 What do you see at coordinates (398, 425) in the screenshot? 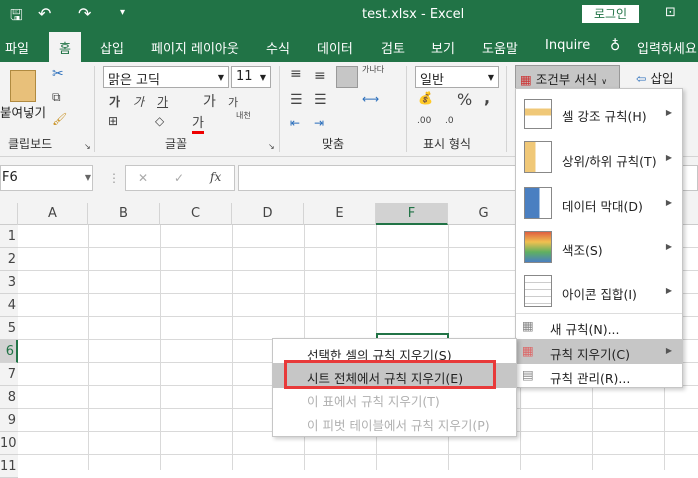
I see `clear-pivot-table-rules: 이 피벗 테이블에서 규칙 지우기(P)` at bounding box center [398, 425].